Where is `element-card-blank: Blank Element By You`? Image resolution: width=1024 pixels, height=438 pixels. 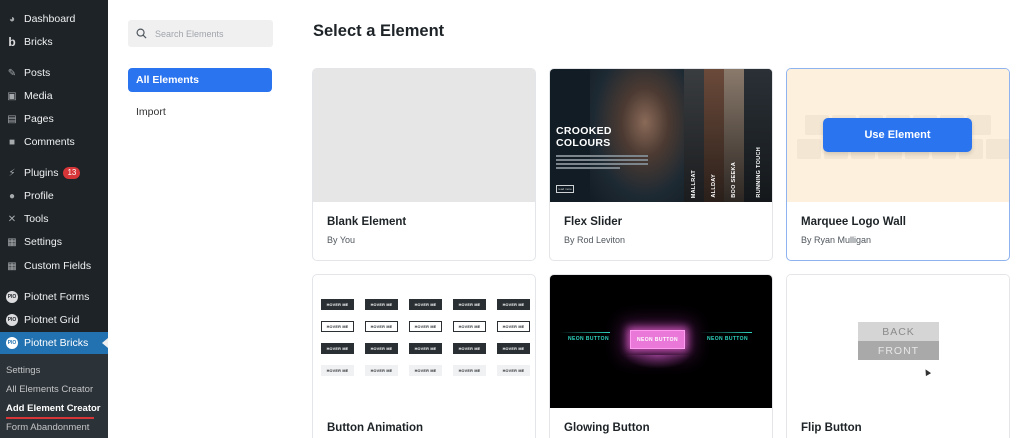
element-card-blank: Blank Element By You is located at coordinates (424, 164).